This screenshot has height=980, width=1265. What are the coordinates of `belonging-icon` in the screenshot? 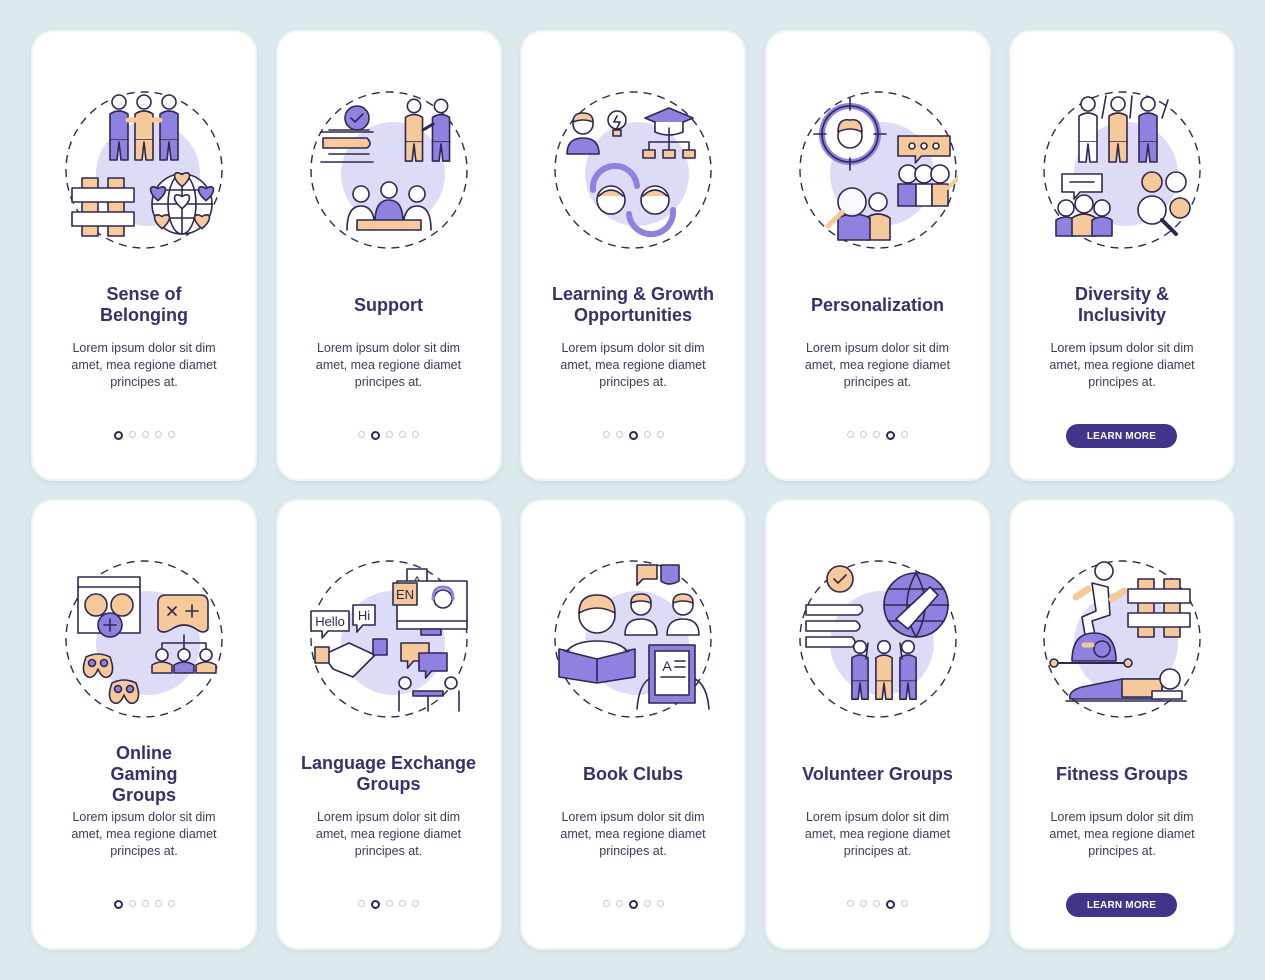 It's located at (144, 170).